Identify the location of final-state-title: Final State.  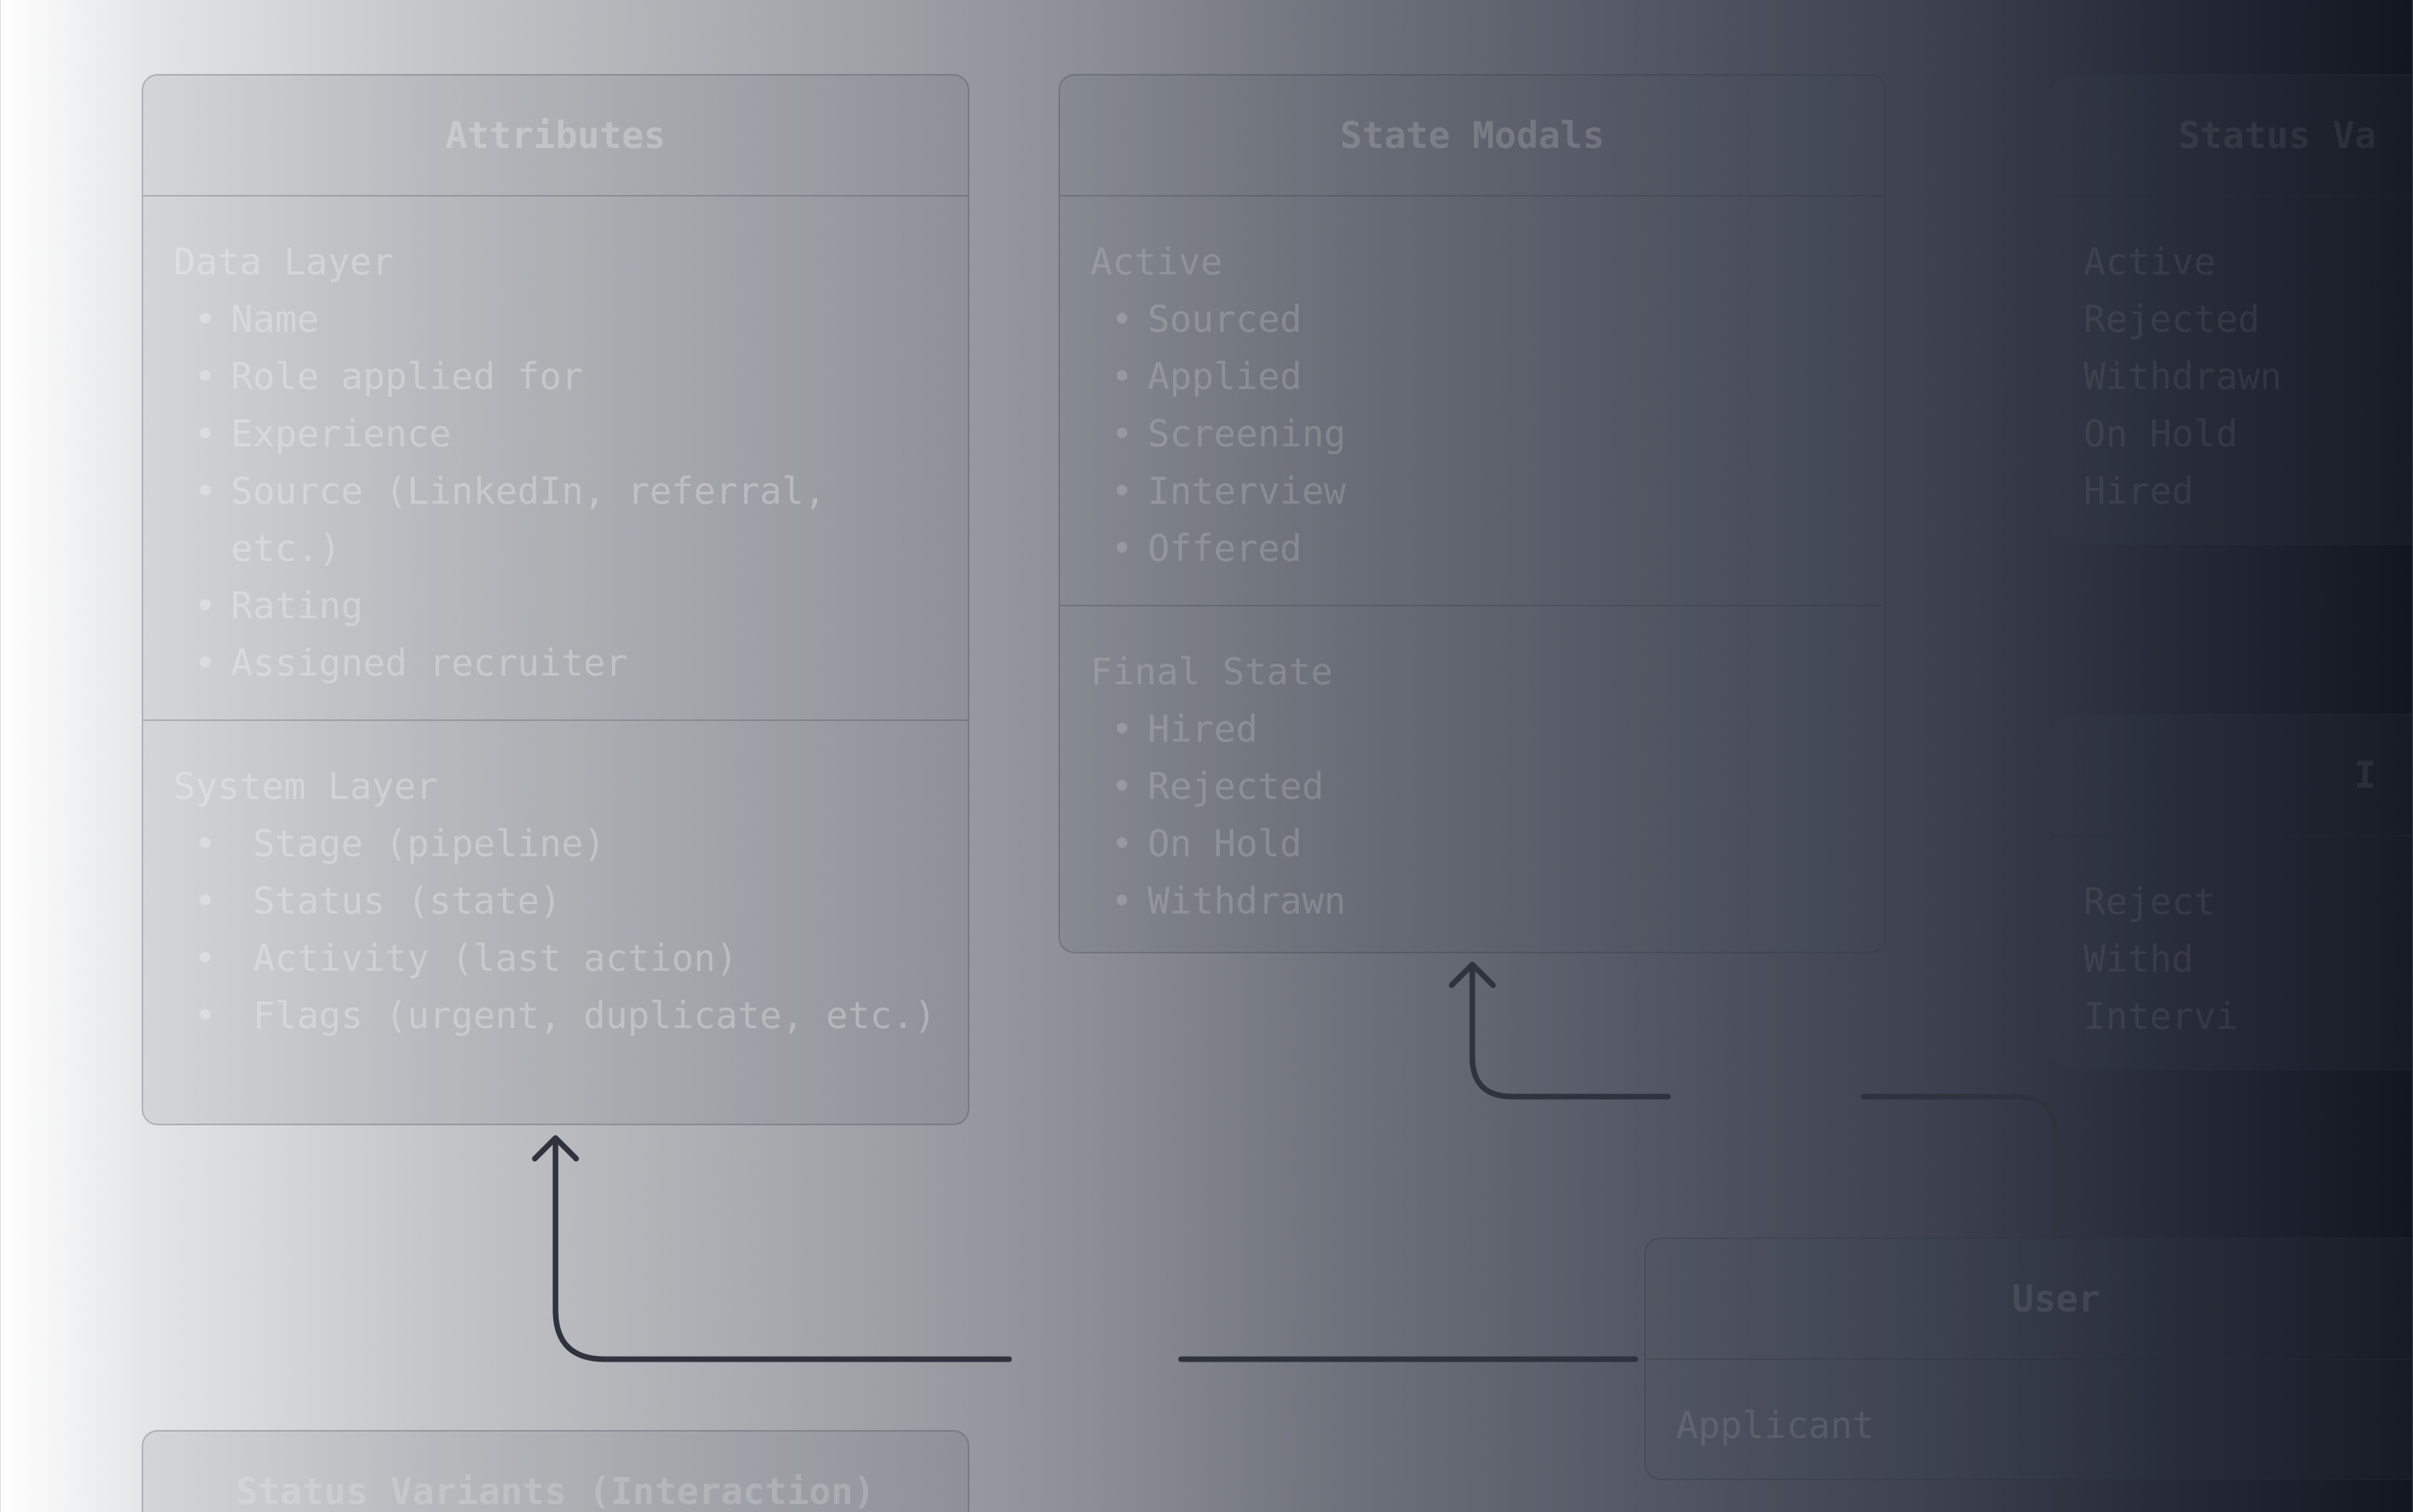
(1211, 671).